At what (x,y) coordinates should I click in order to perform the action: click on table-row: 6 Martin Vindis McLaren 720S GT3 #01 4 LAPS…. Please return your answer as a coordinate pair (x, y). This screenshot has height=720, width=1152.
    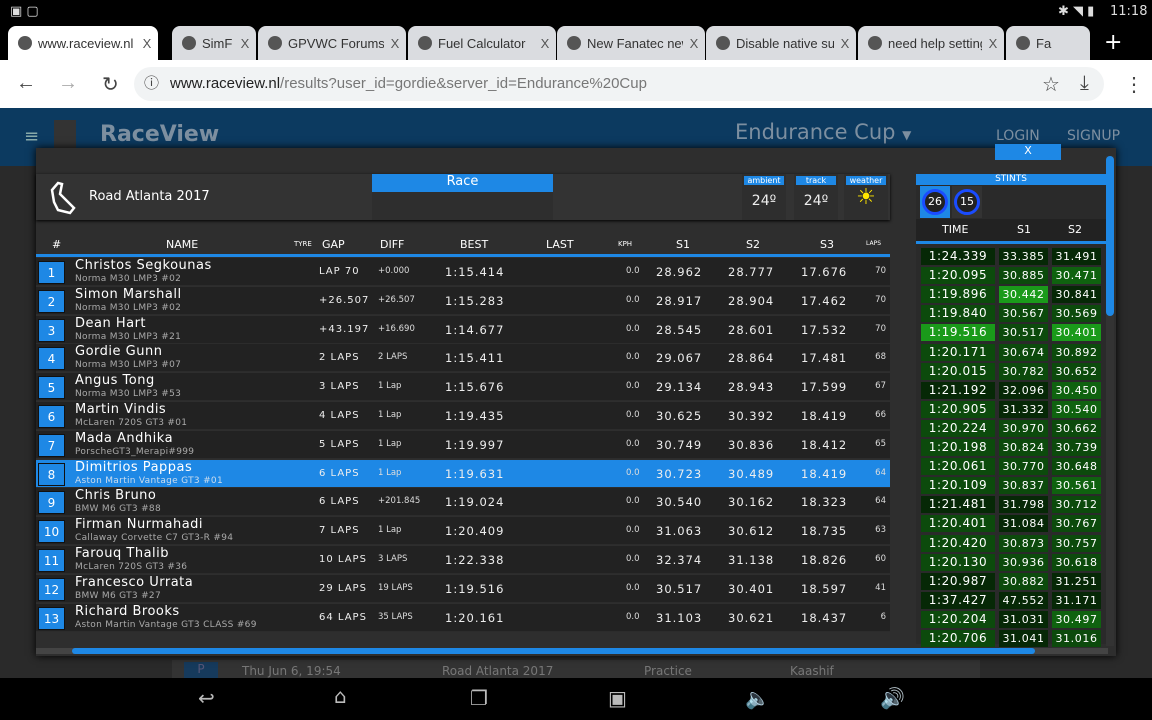
    Looking at the image, I should click on (463, 416).